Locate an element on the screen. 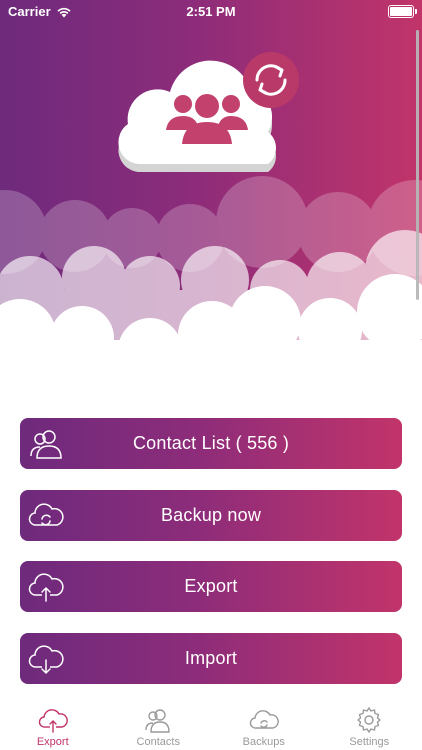 This screenshot has height=750, width=422. tab-settings: Settings is located at coordinates (369, 725).